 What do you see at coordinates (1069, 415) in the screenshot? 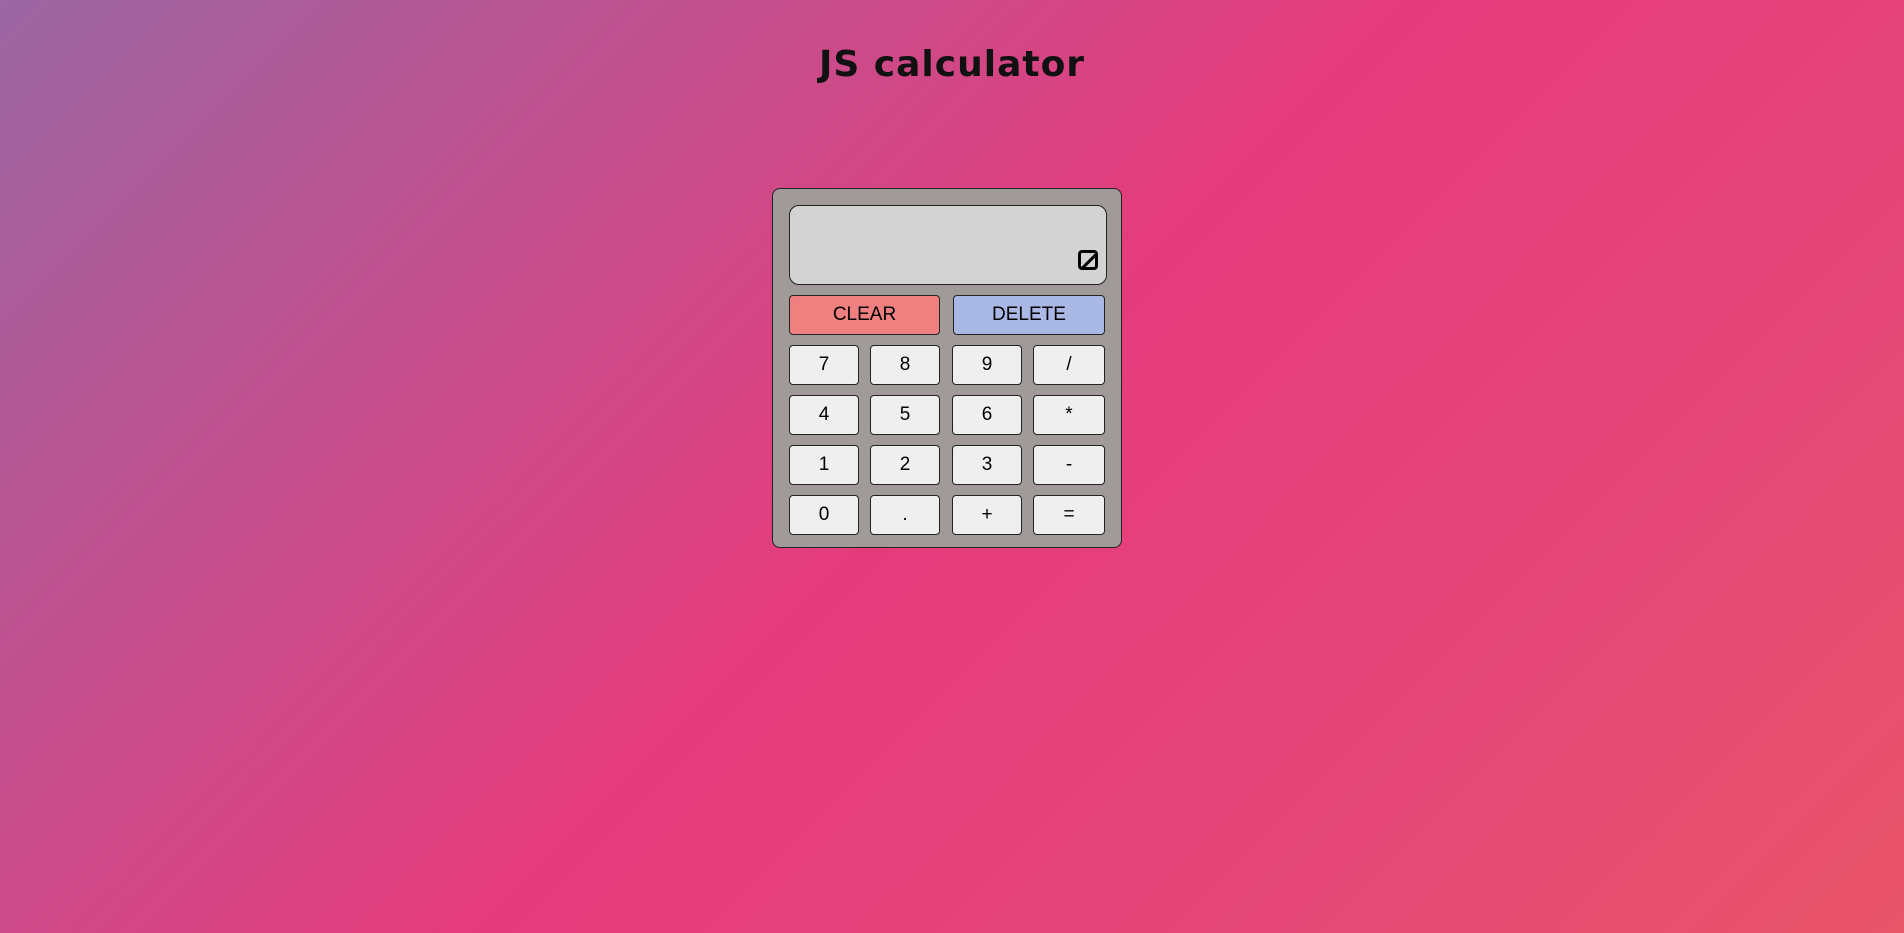
I see `key-multiply: *` at bounding box center [1069, 415].